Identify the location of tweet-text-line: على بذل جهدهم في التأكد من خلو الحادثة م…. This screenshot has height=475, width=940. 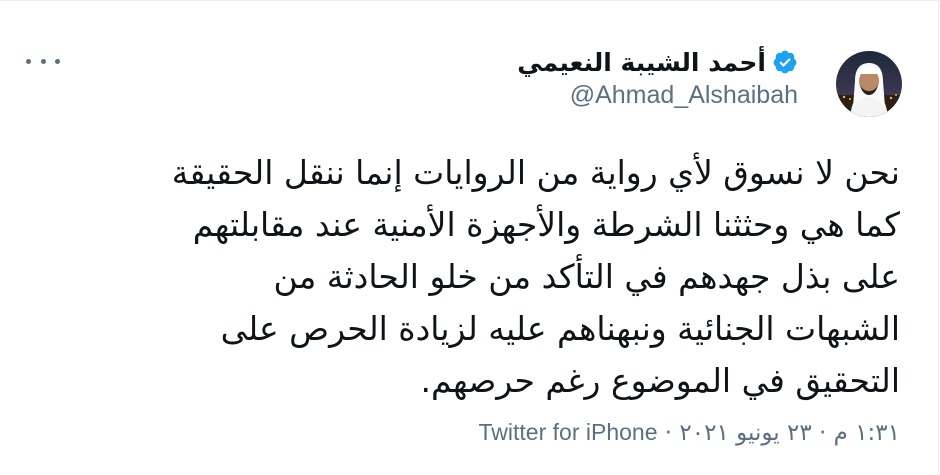
(586, 276).